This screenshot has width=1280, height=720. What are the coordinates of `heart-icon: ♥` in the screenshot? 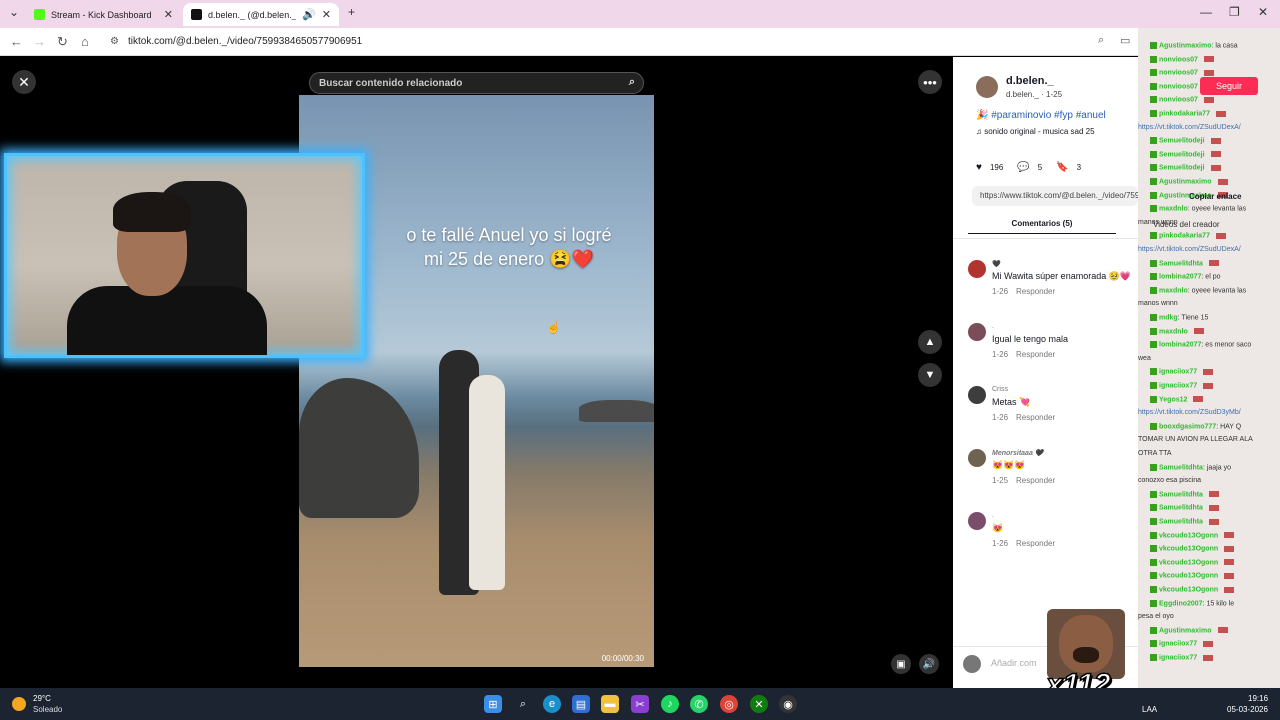 It's located at (979, 167).